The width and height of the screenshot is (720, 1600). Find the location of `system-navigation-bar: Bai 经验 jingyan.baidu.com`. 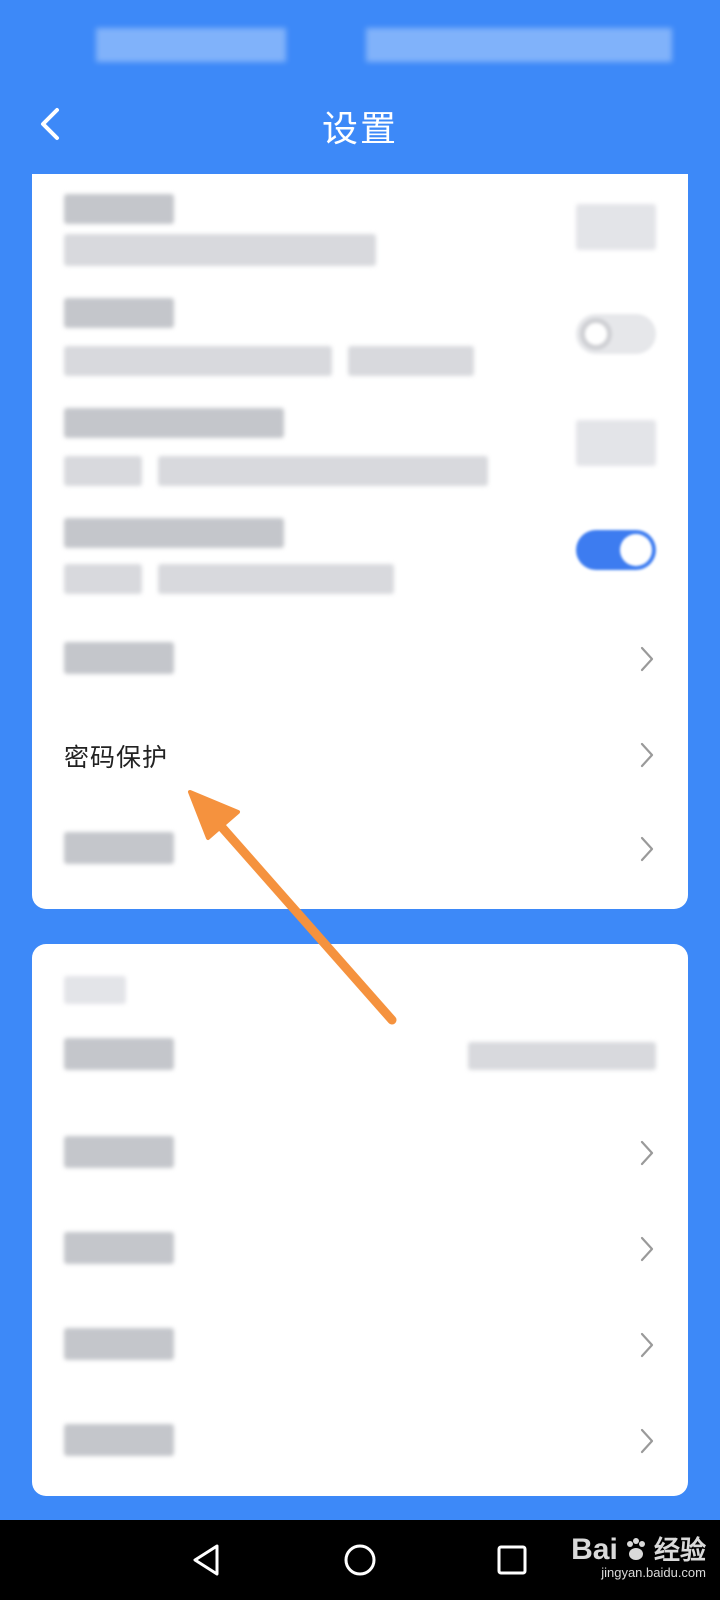

system-navigation-bar: Bai 经验 jingyan.baidu.com is located at coordinates (360, 1560).